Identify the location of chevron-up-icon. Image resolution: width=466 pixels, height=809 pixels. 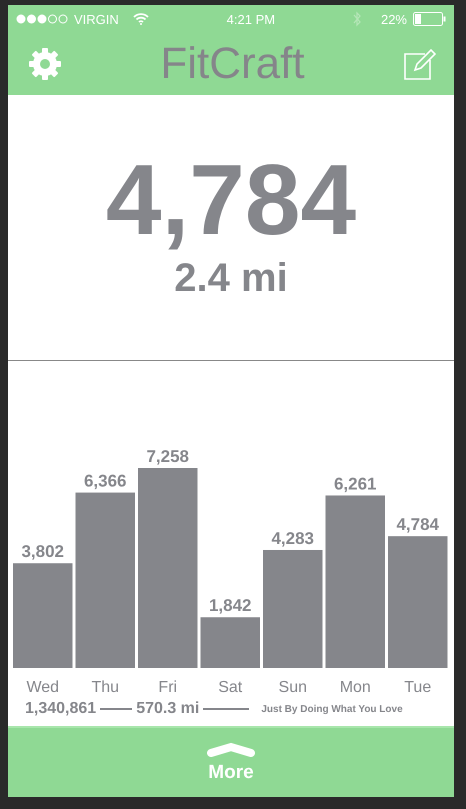
(231, 750).